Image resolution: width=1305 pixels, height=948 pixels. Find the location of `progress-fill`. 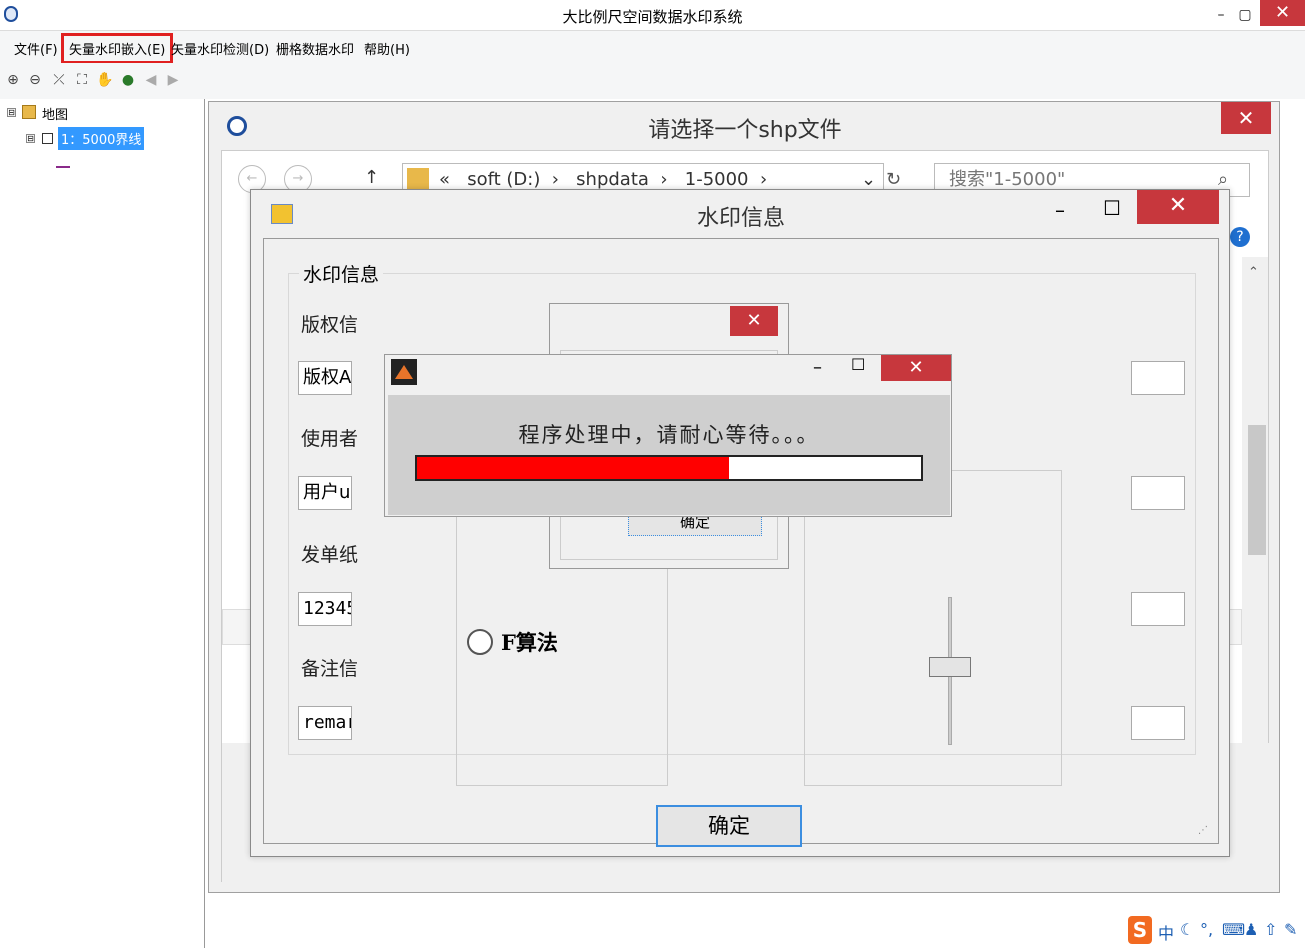

progress-fill is located at coordinates (573, 468).